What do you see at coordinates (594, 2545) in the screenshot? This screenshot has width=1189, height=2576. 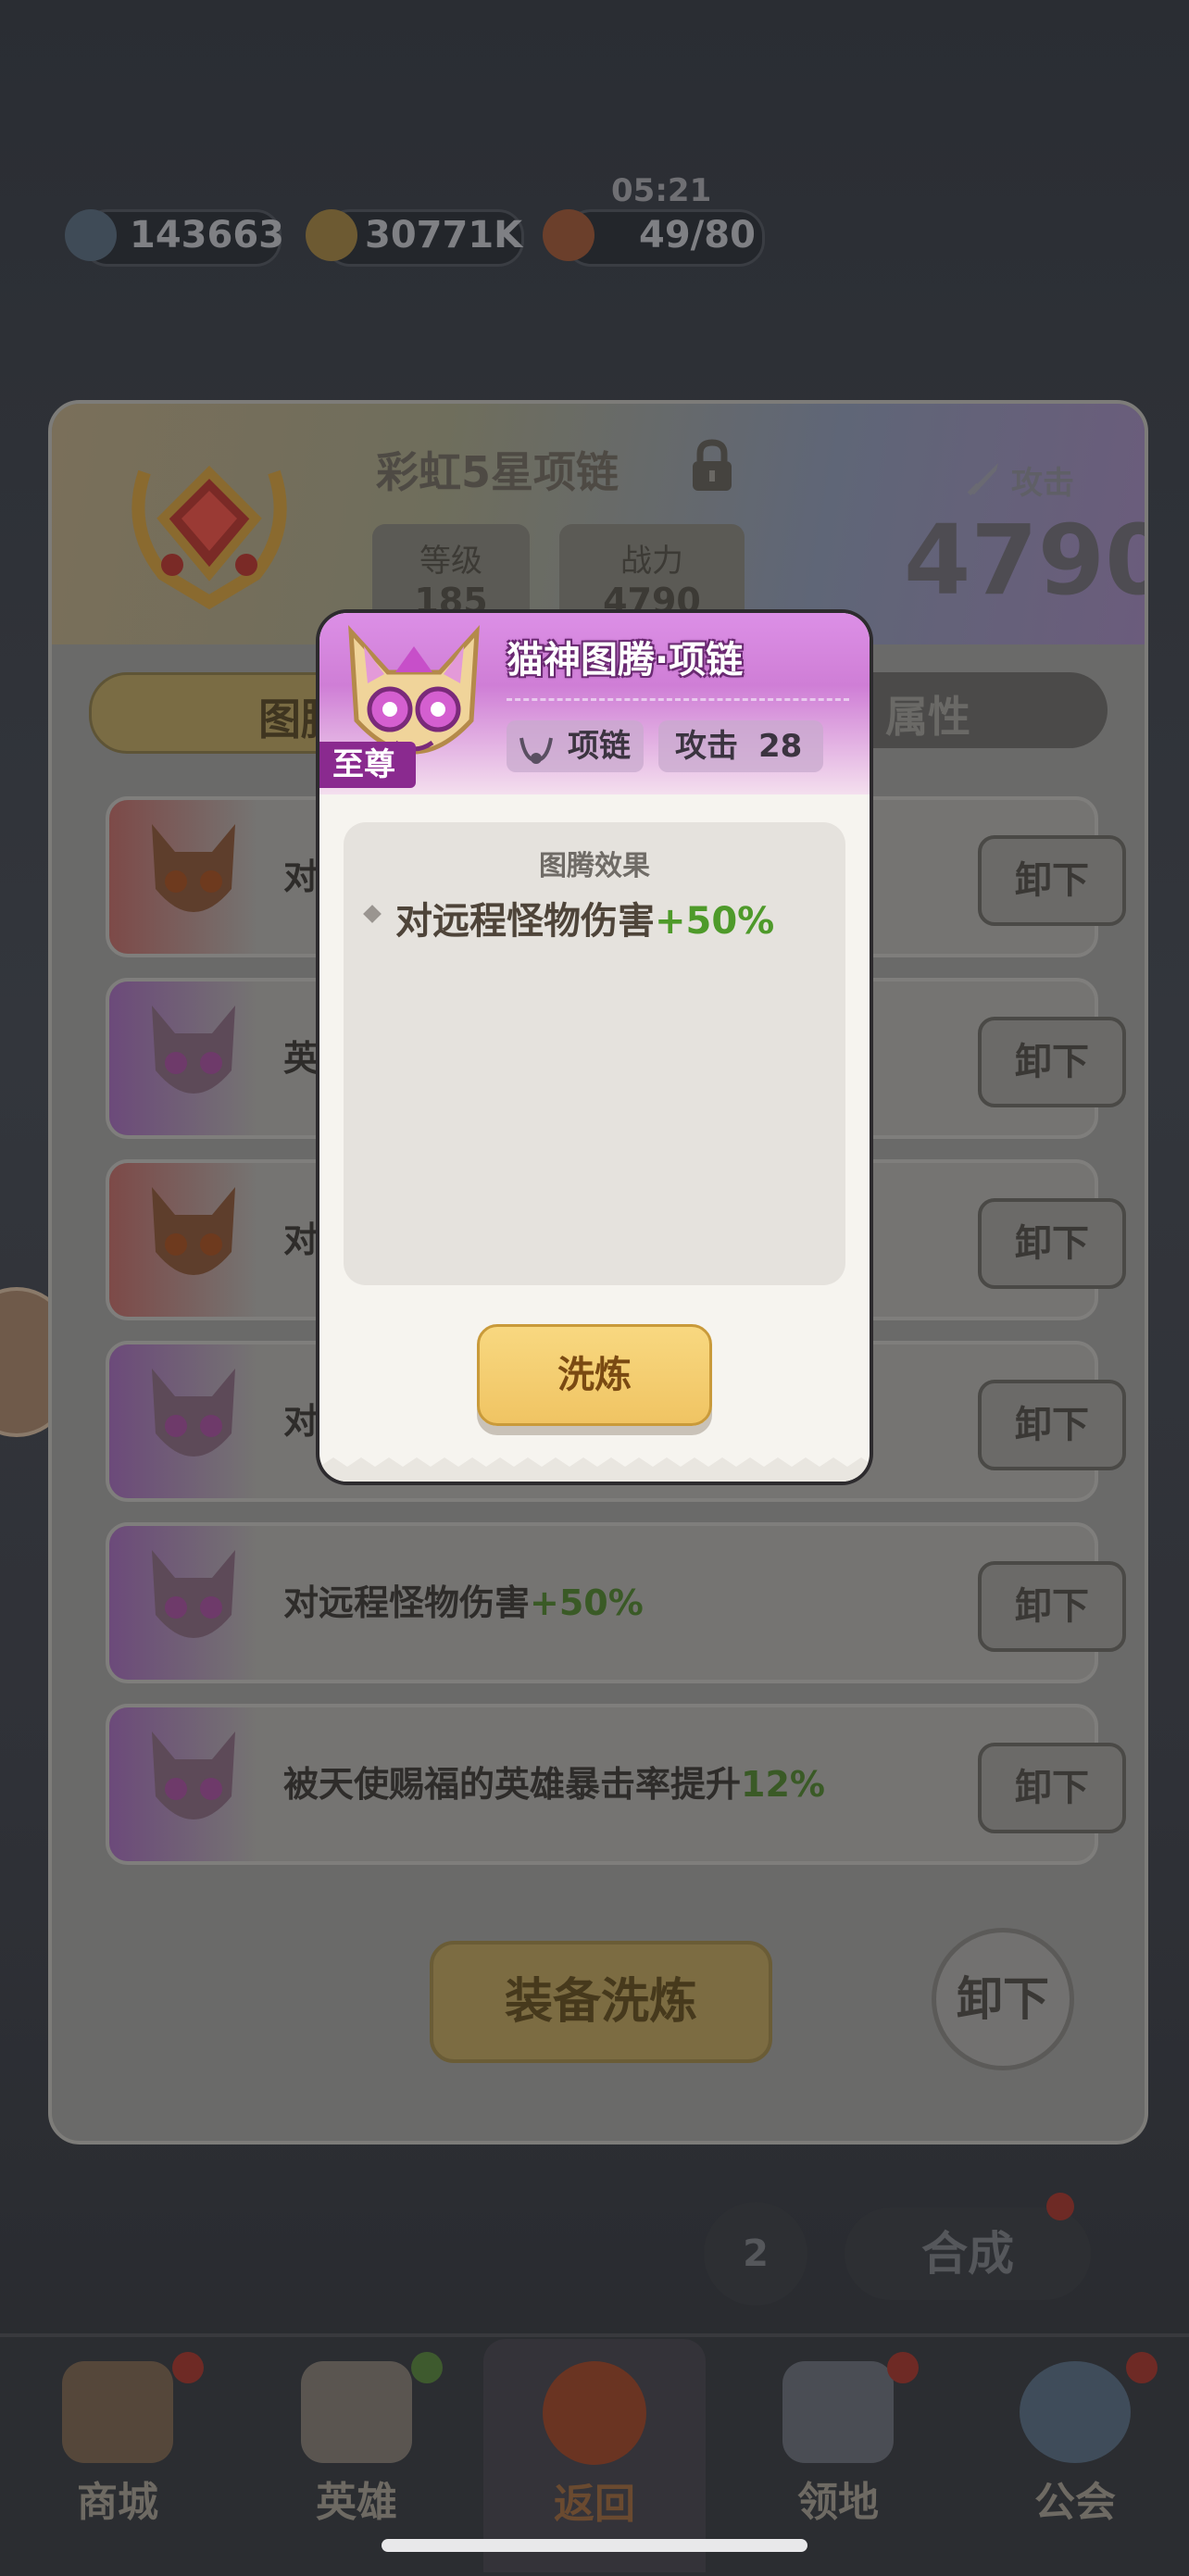 I see `home-indicator` at bounding box center [594, 2545].